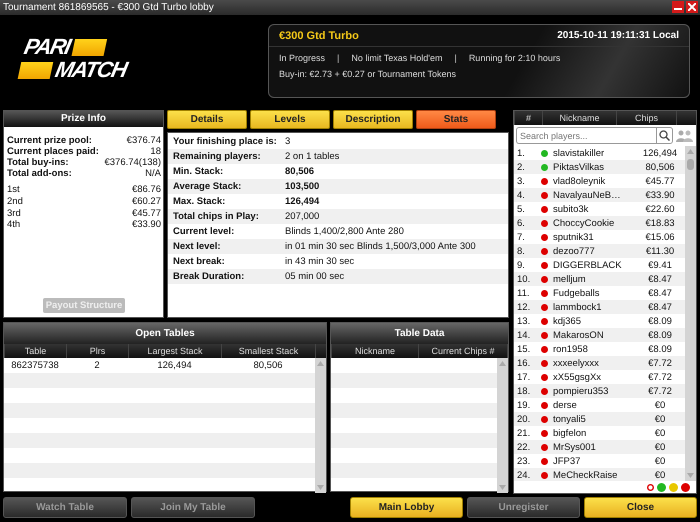 Image resolution: width=700 pixels, height=522 pixels. What do you see at coordinates (599, 209) in the screenshot?
I see `player-row: 5. subito3k €22.60` at bounding box center [599, 209].